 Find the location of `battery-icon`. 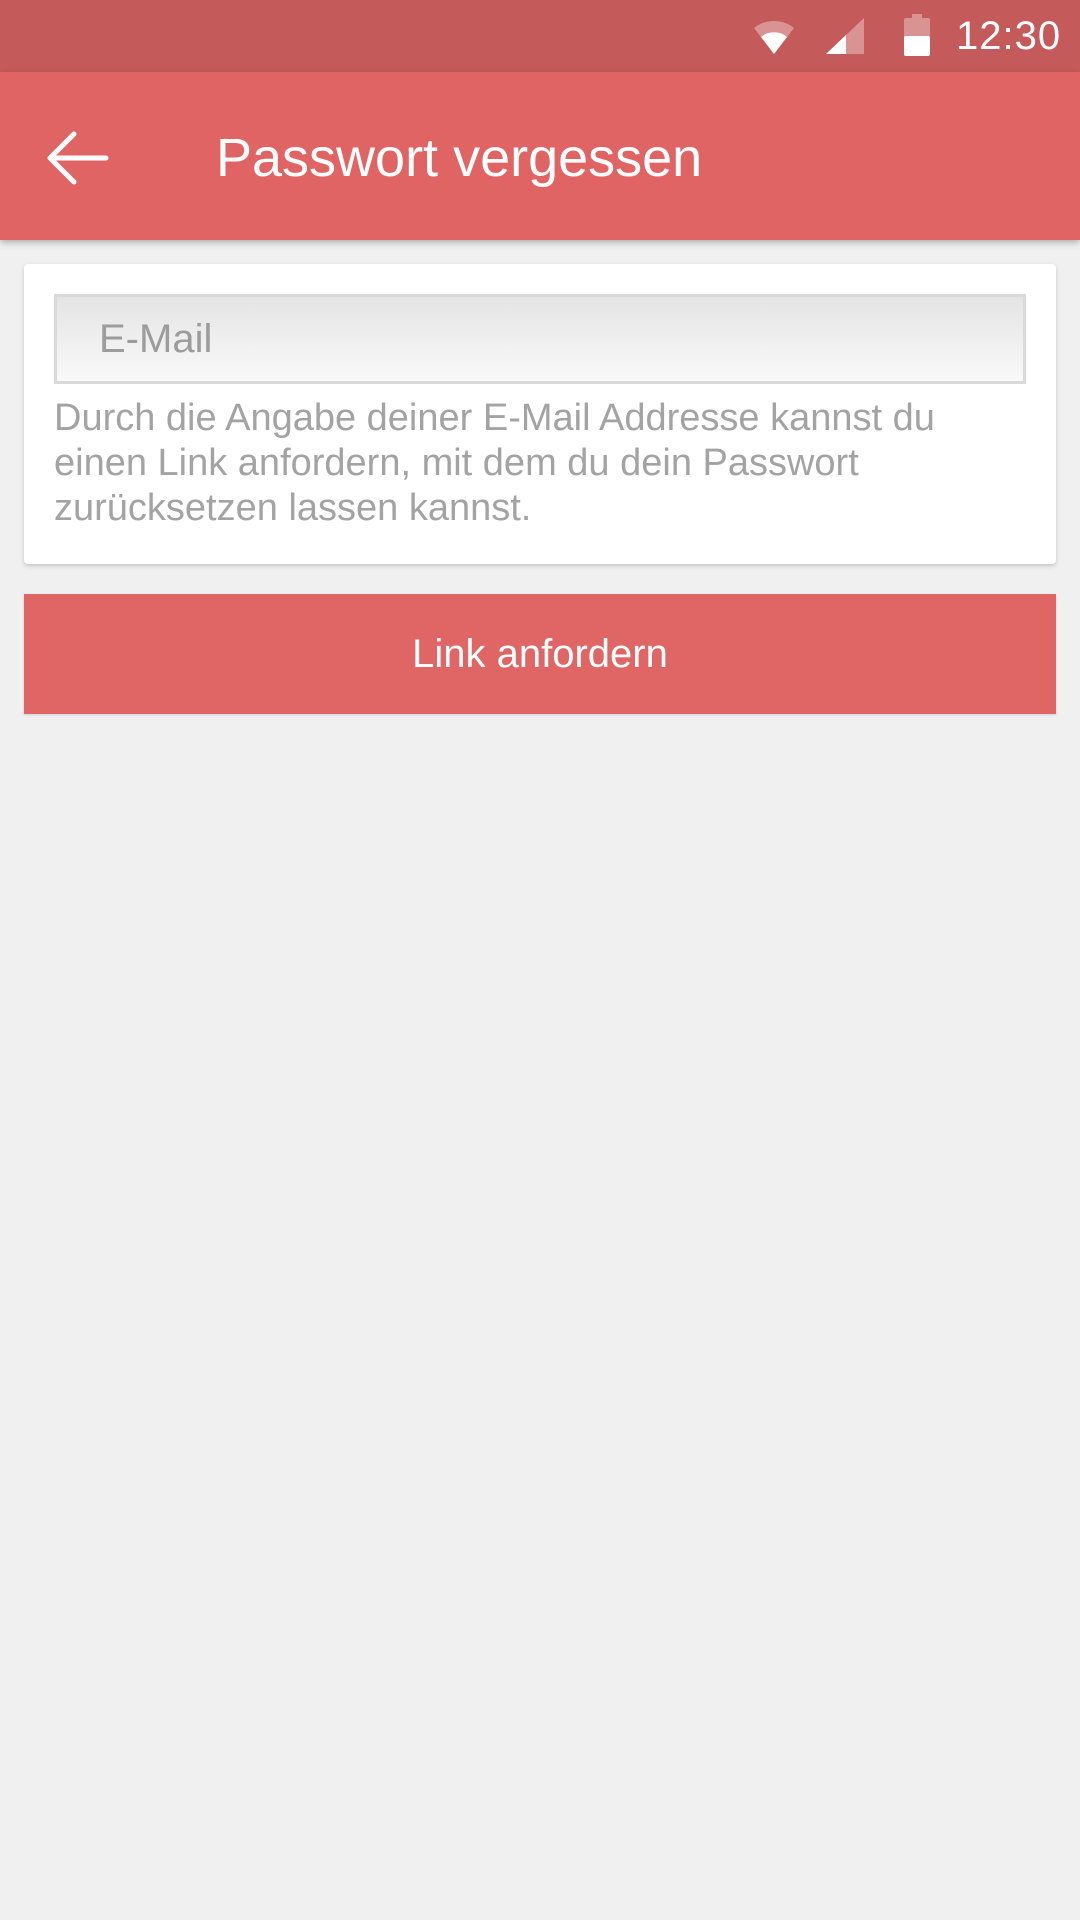

battery-icon is located at coordinates (917, 35).